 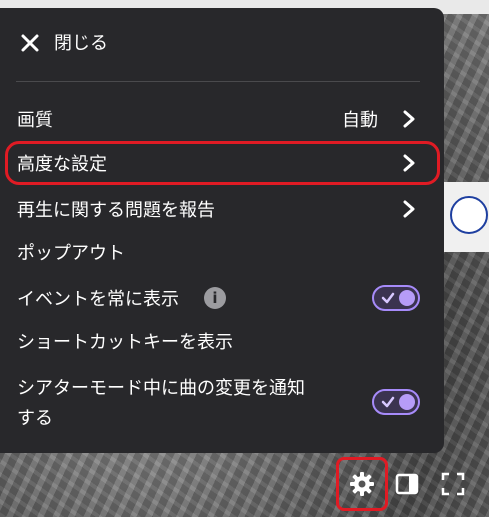 What do you see at coordinates (453, 484) in the screenshot?
I see `fullscreen-icon` at bounding box center [453, 484].